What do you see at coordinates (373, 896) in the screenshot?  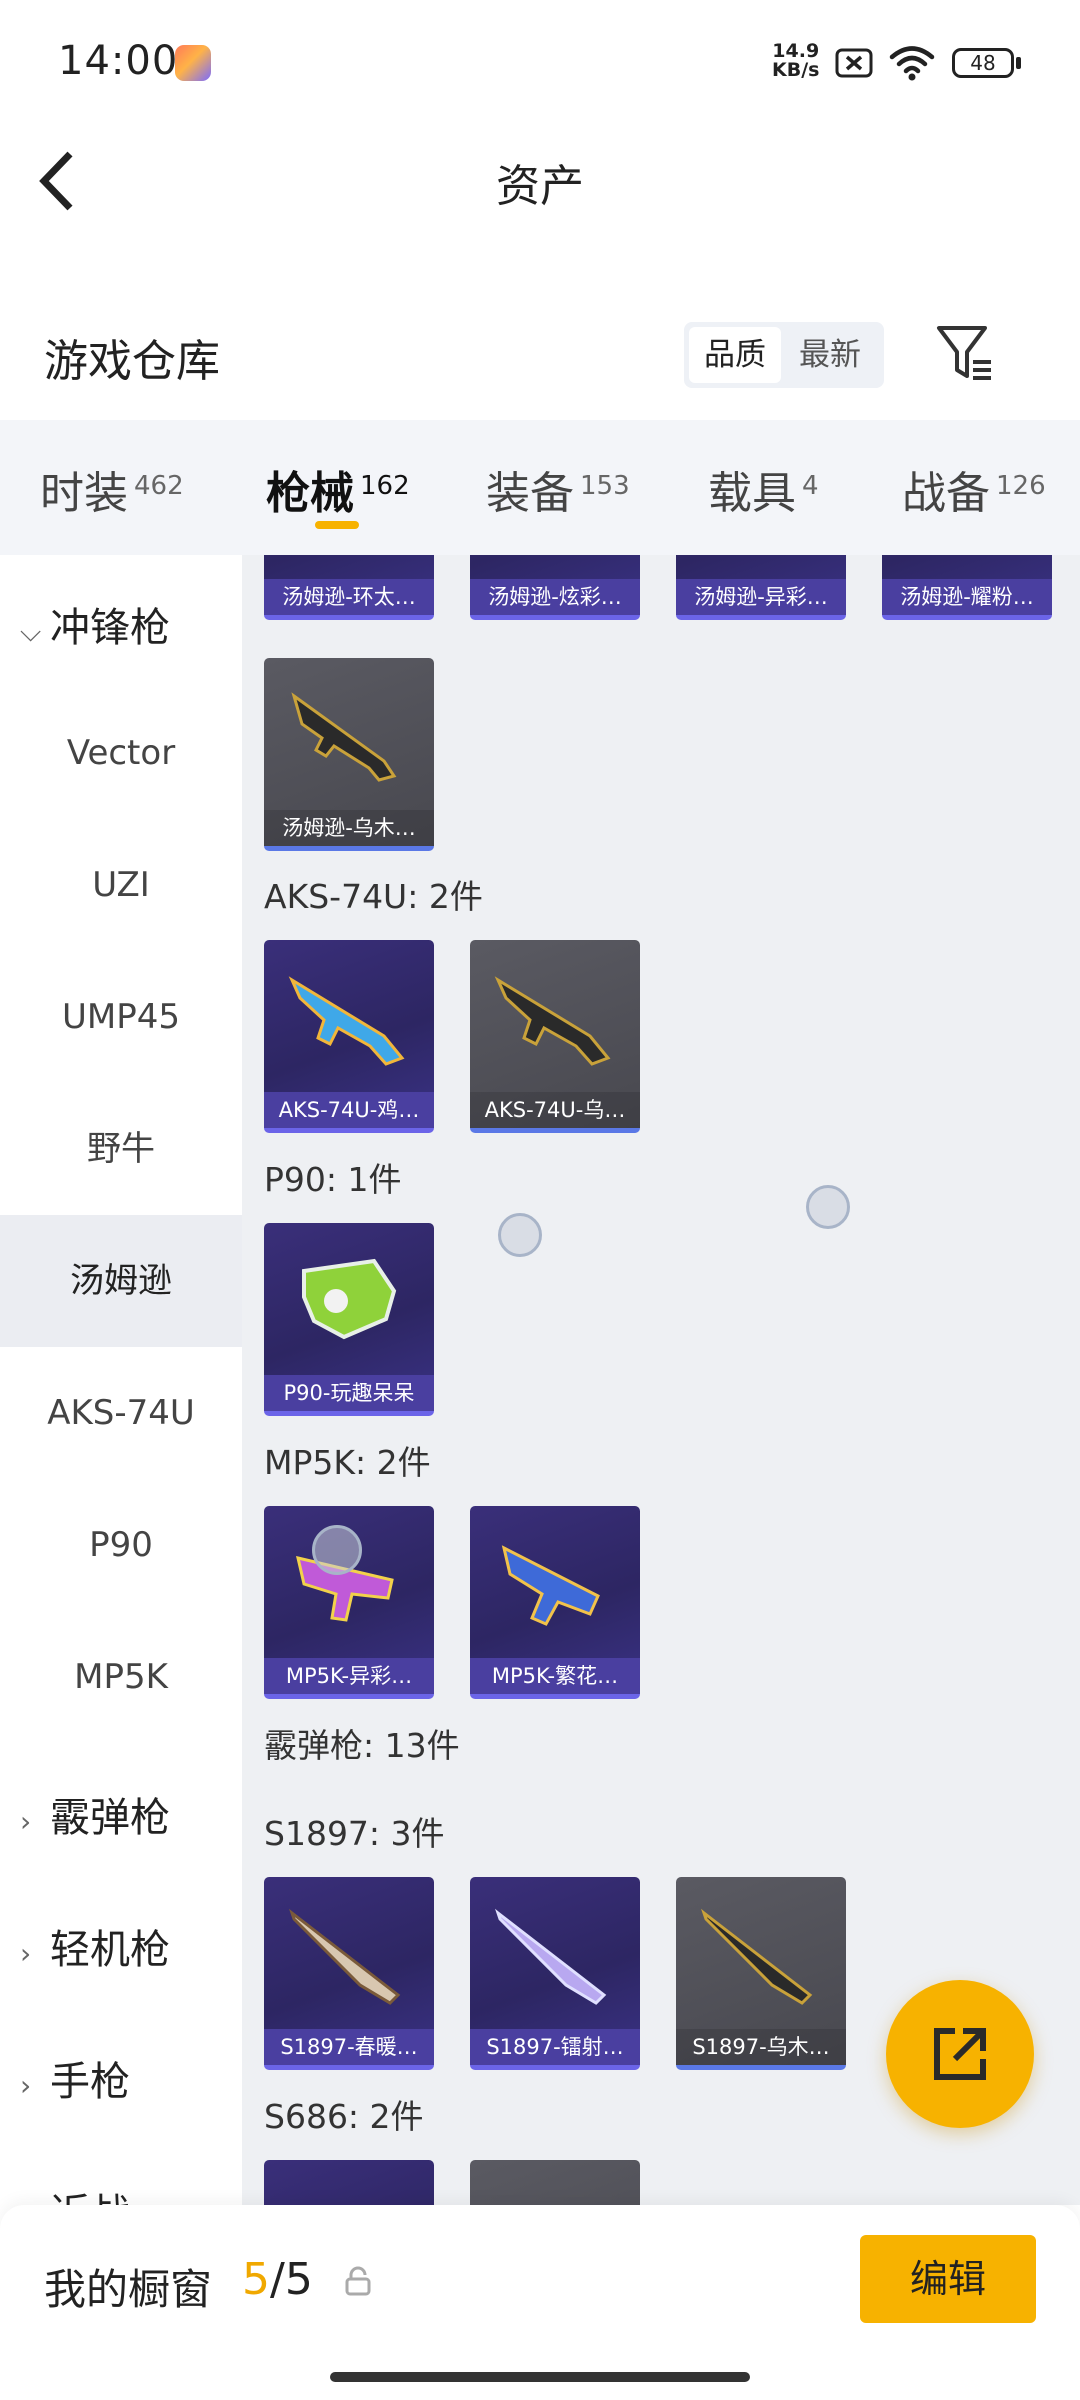 I see `group-label: AKS-74U: 2件` at bounding box center [373, 896].